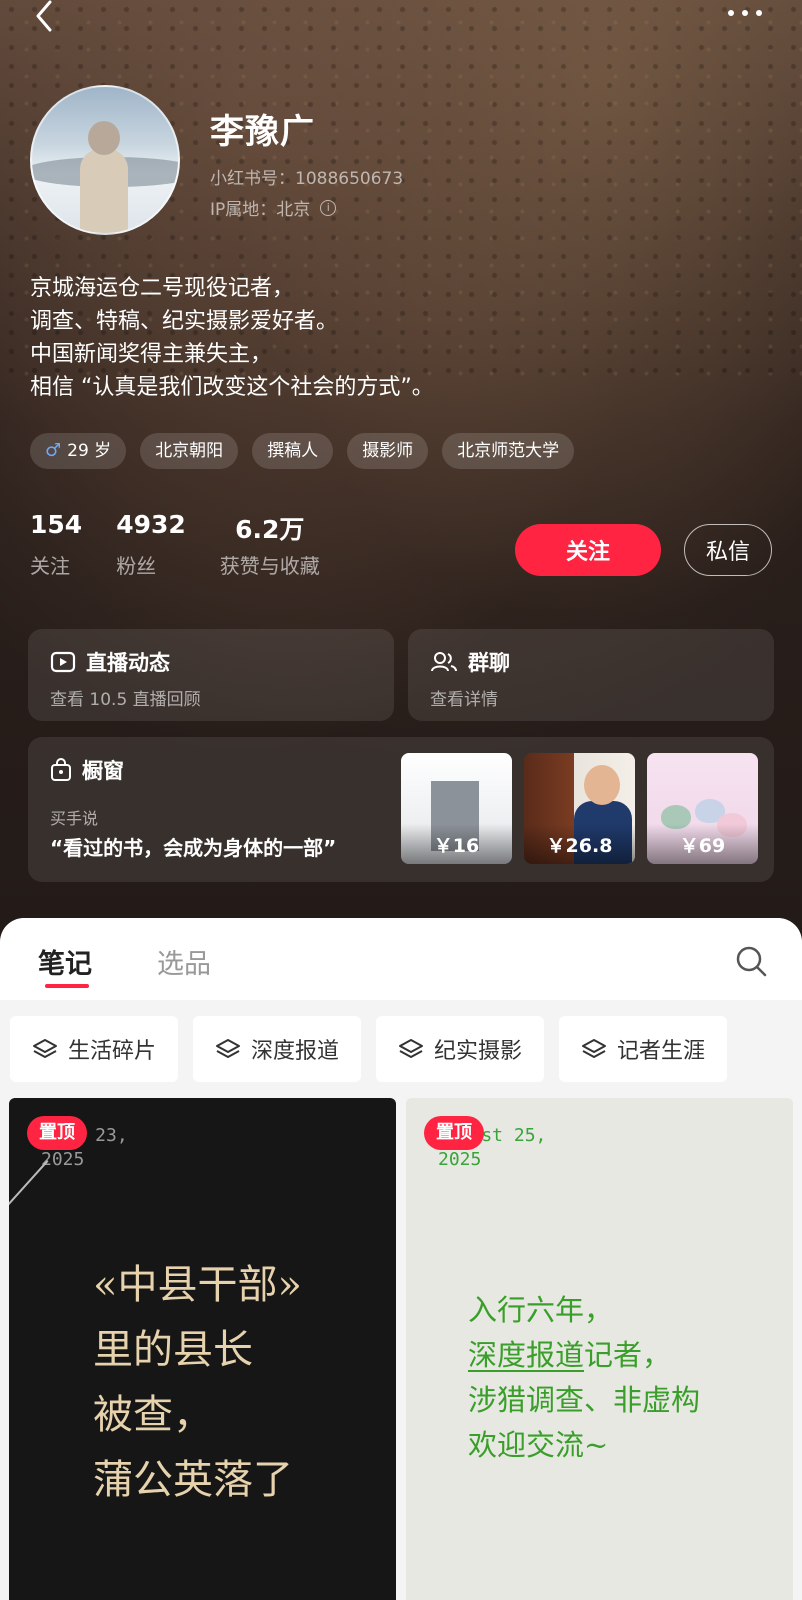  What do you see at coordinates (456, 808) in the screenshot?
I see `product-item: ￥16` at bounding box center [456, 808].